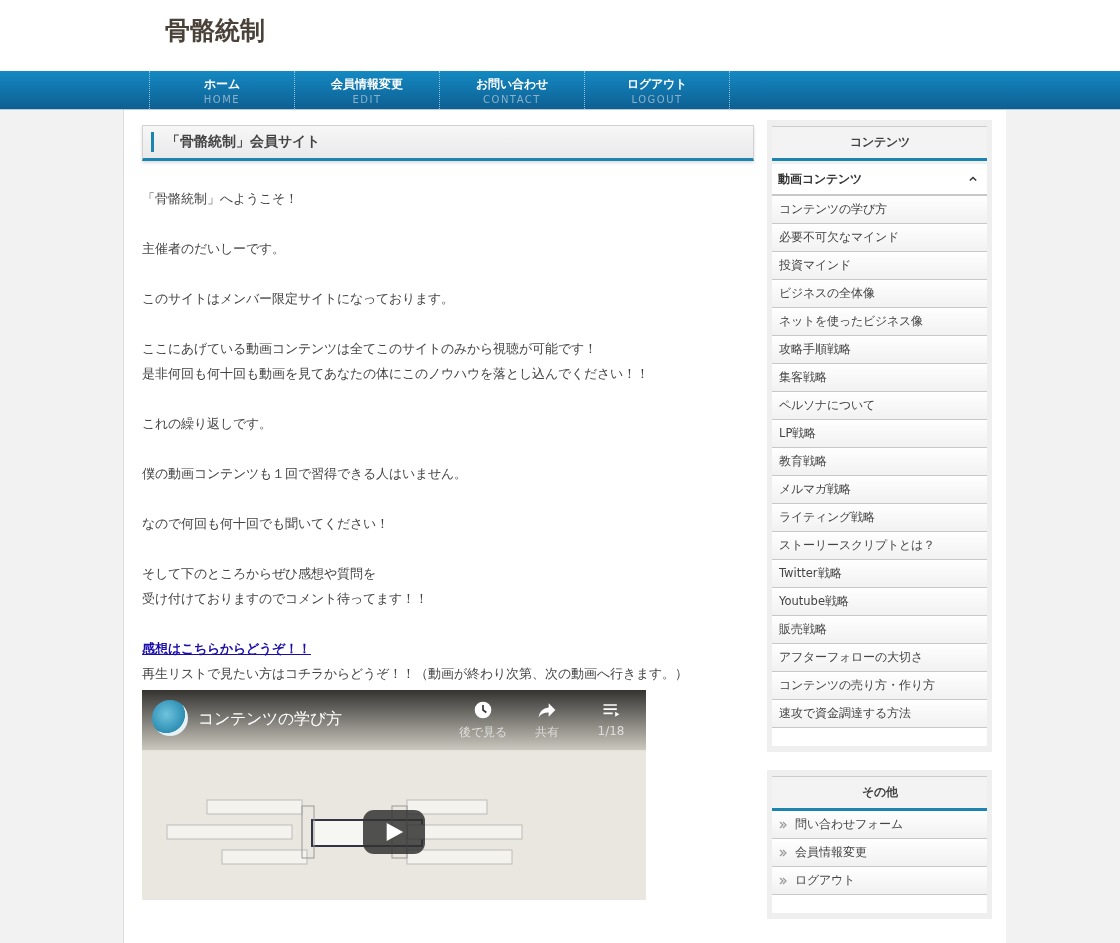  Describe the element at coordinates (215, 31) in the screenshot. I see `site-title: 骨骼統制` at that location.